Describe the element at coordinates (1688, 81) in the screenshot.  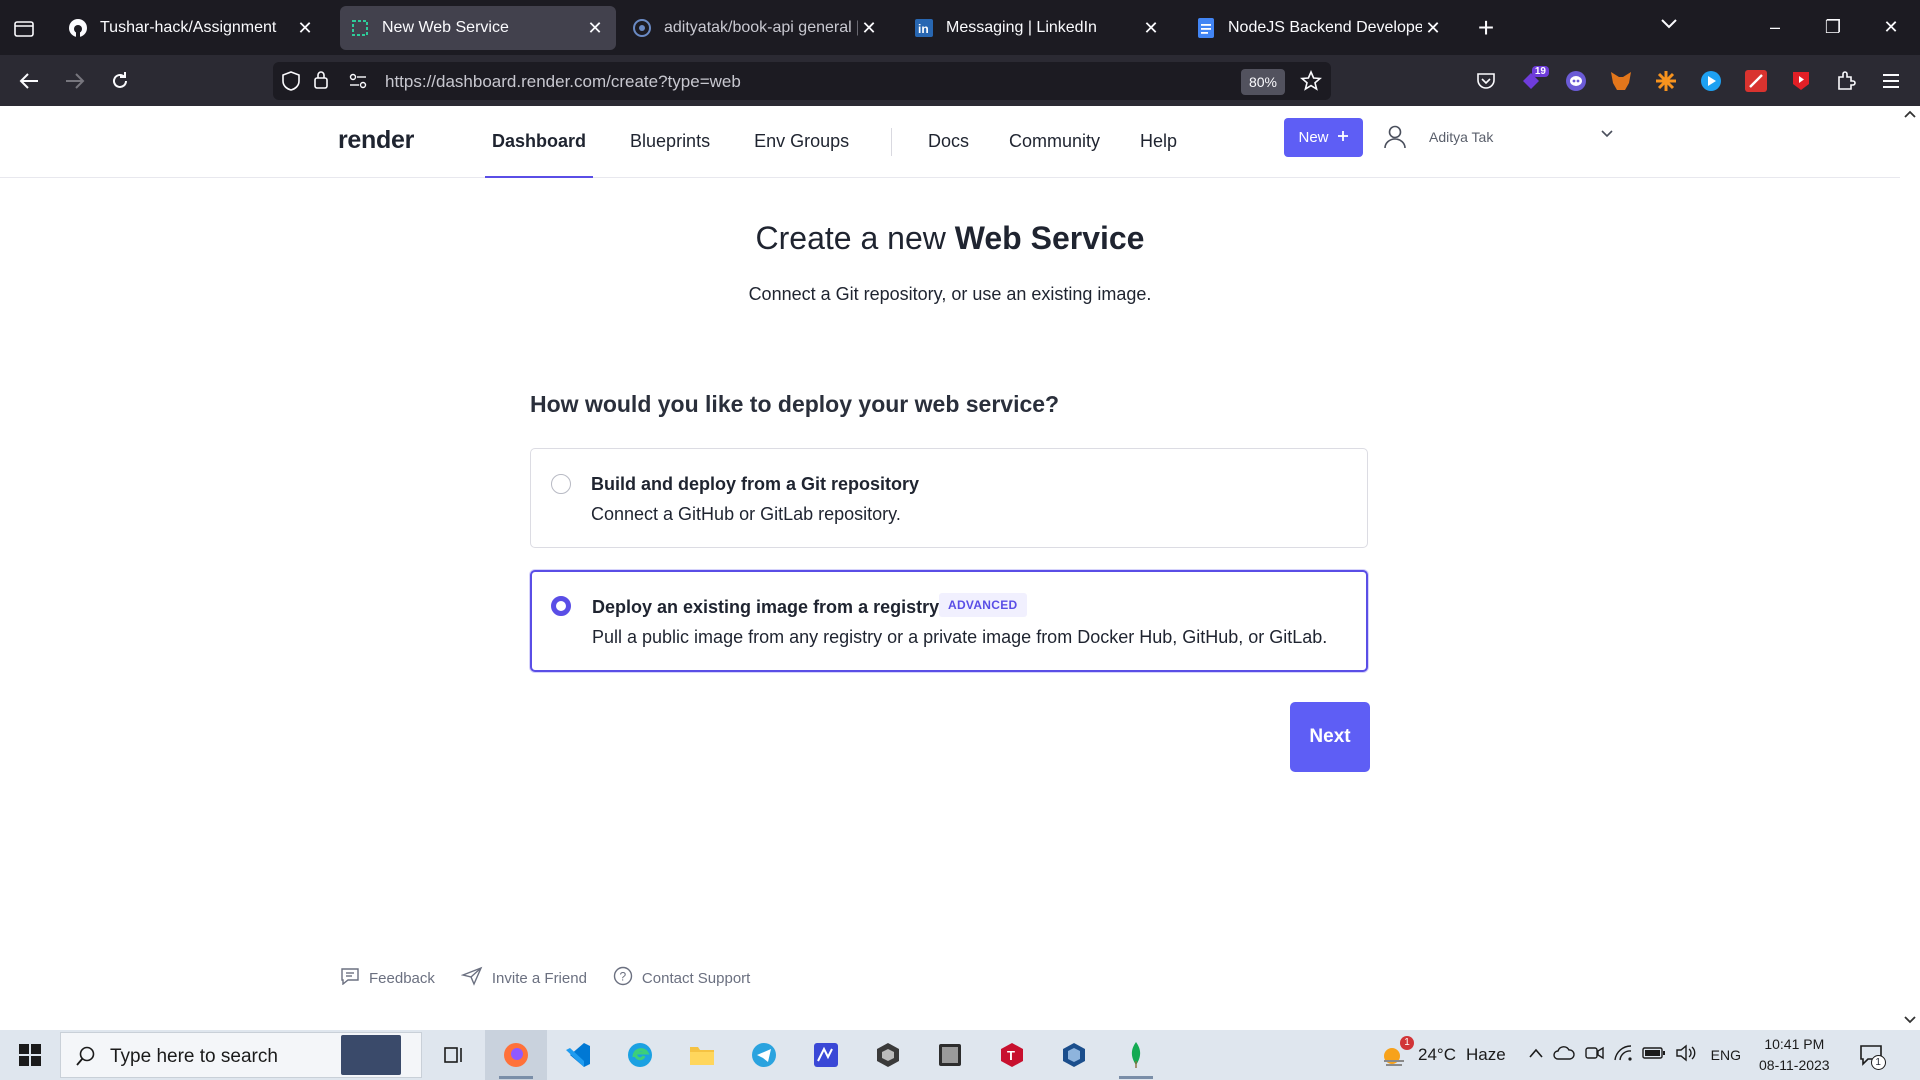
I see `extension-toolbar: 19` at that location.